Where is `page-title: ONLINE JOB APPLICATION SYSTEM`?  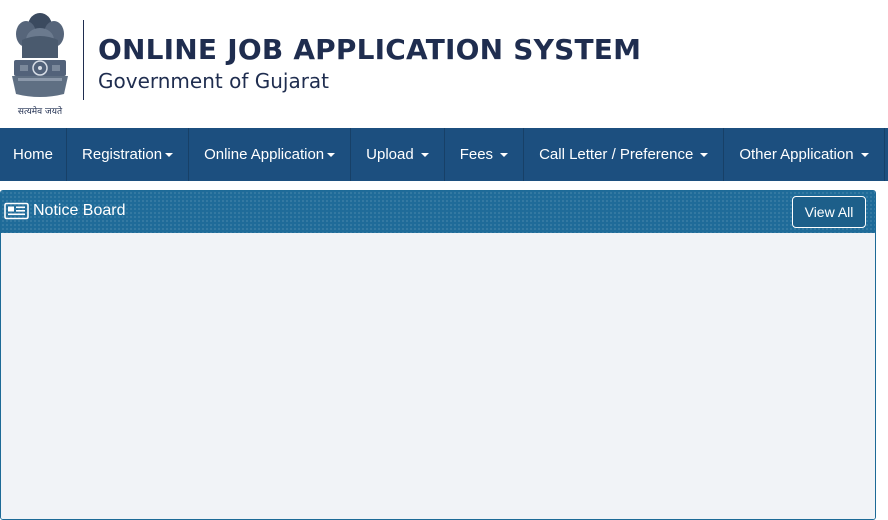
page-title: ONLINE JOB APPLICATION SYSTEM is located at coordinates (370, 49).